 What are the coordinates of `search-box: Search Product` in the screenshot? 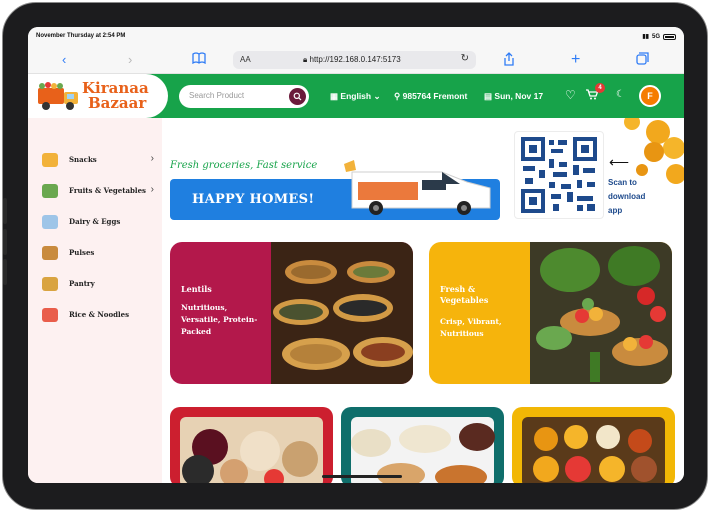 It's located at (244, 96).